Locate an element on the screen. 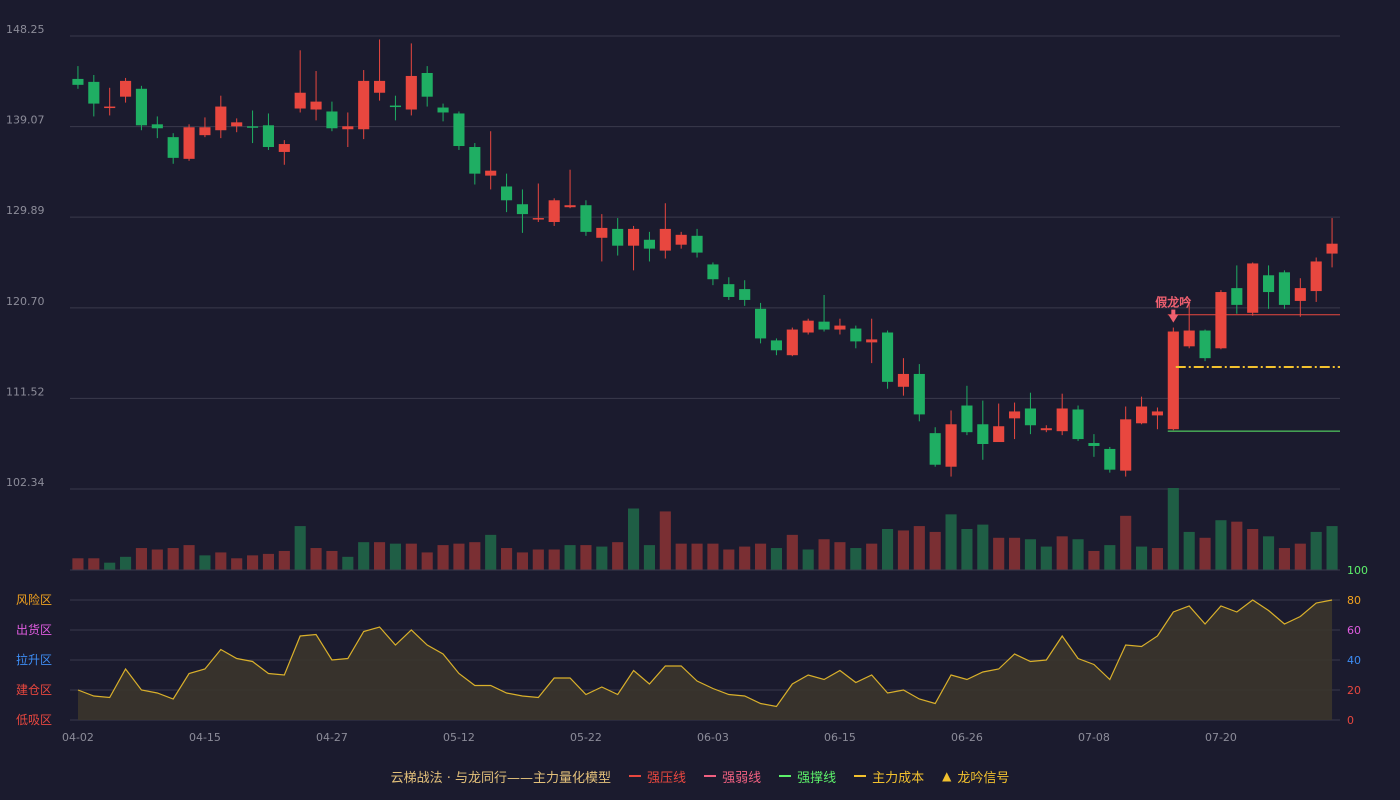  legend-item-signal: ▲ 龙吟信号 is located at coordinates (975, 776).